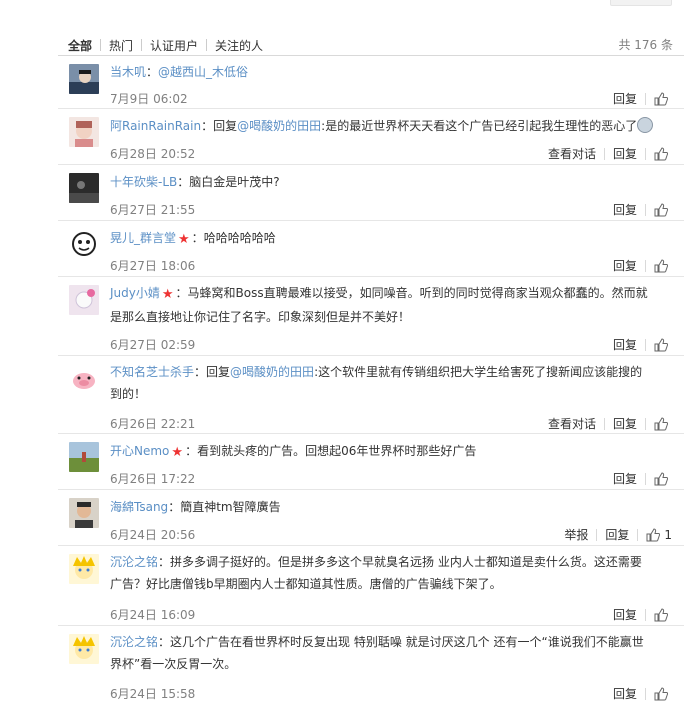  What do you see at coordinates (479, 126) in the screenshot?
I see `comment-body: :是的最近世界杯天天看这个广告已经引起我生理性的恶心了` at bounding box center [479, 126].